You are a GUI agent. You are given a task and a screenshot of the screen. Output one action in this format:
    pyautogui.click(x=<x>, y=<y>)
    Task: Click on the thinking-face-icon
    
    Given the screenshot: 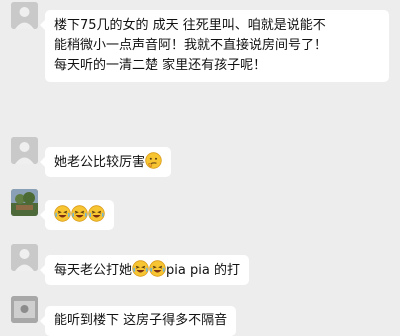 What is the action you would take?
    pyautogui.click(x=153, y=160)
    